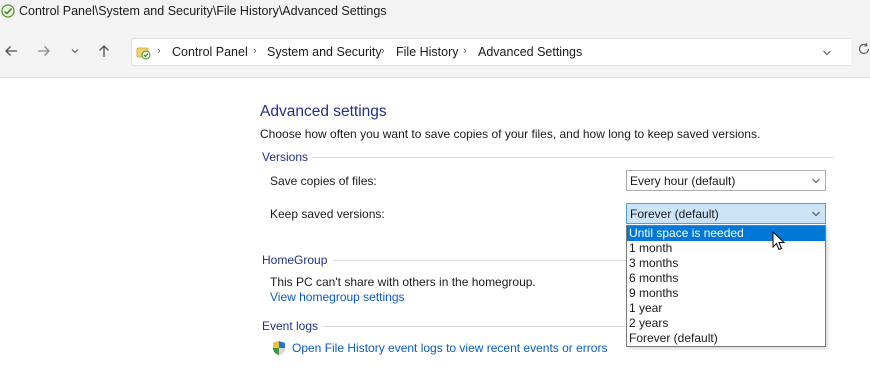 The width and height of the screenshot is (870, 389). Describe the element at coordinates (337, 297) in the screenshot. I see `view-homegroup-settings-link: View homegroup settings` at that location.